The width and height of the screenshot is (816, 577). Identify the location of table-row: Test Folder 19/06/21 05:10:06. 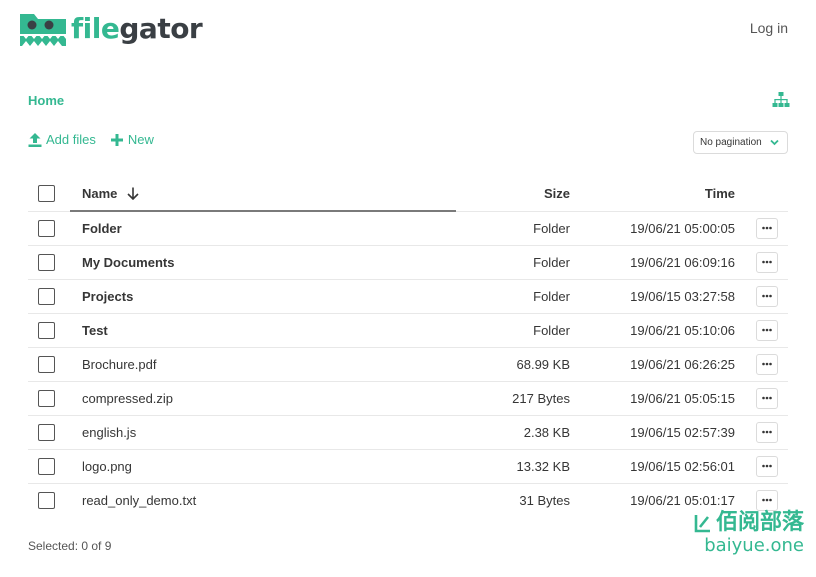
(408, 329).